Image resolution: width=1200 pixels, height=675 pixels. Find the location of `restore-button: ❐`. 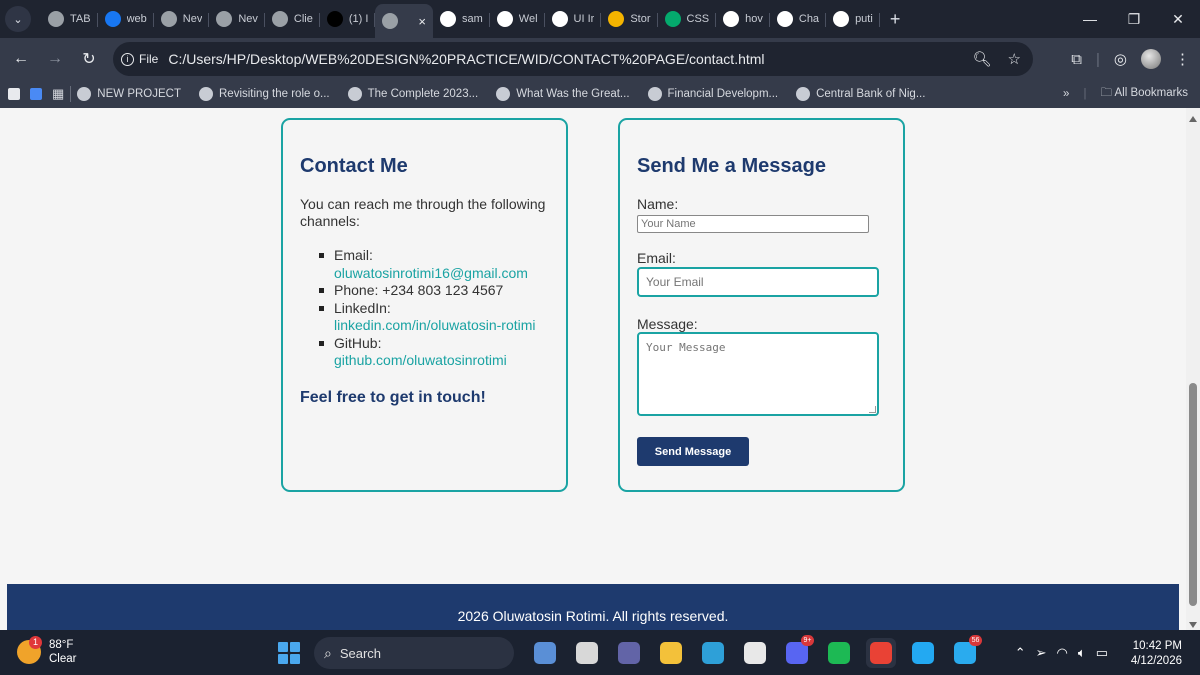

restore-button: ❐ is located at coordinates (1134, 19).